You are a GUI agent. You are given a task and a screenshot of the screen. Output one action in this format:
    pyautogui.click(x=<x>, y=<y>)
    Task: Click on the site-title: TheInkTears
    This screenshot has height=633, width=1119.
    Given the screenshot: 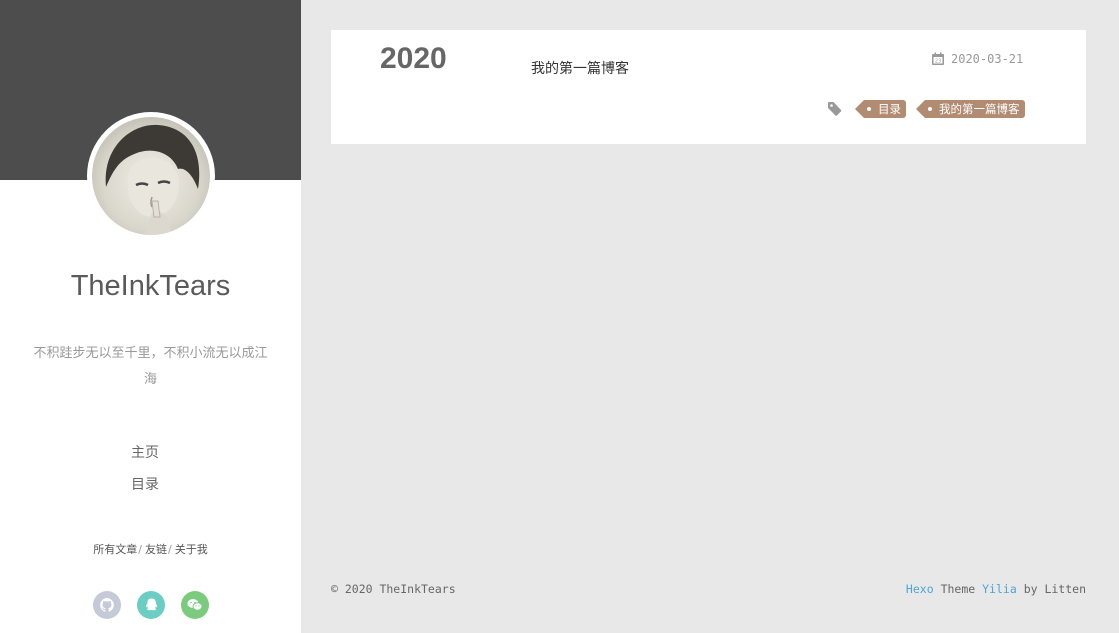 What is the action you would take?
    pyautogui.click(x=150, y=286)
    